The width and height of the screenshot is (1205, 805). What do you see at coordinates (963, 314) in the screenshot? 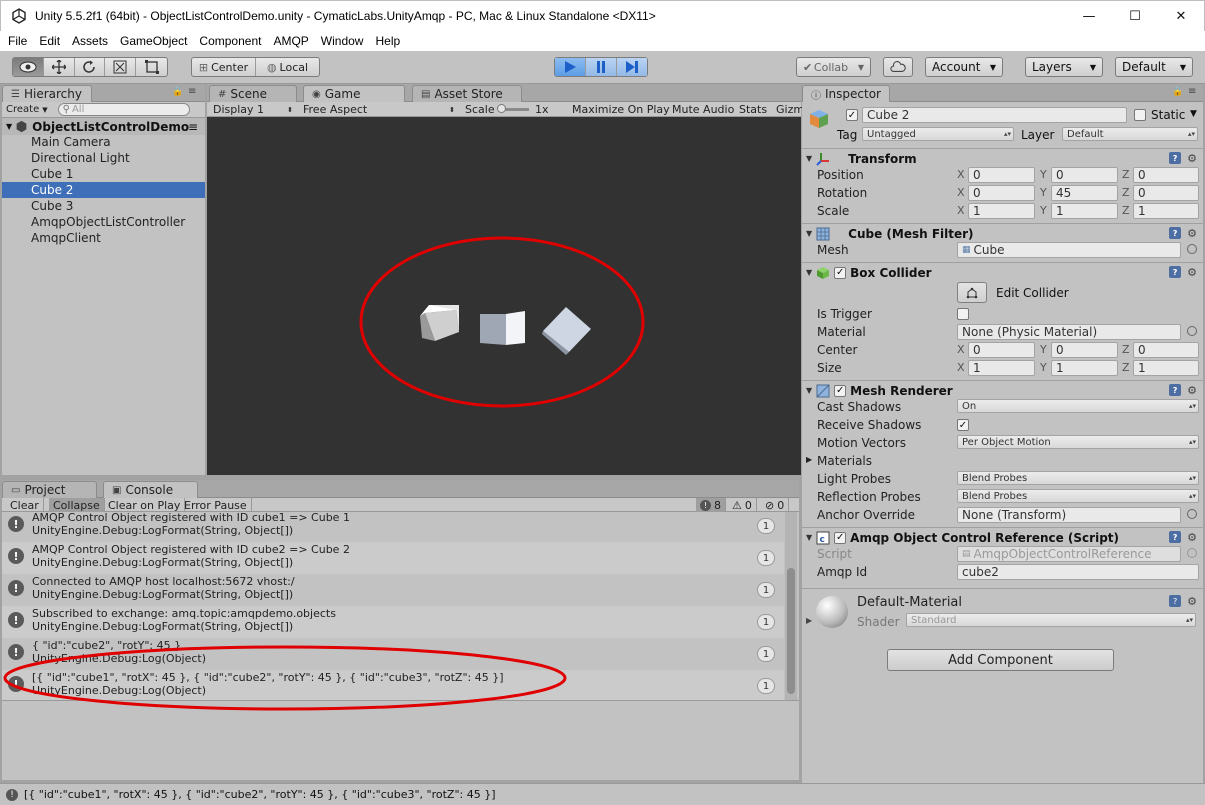
I see `is-trigger-checkbox` at bounding box center [963, 314].